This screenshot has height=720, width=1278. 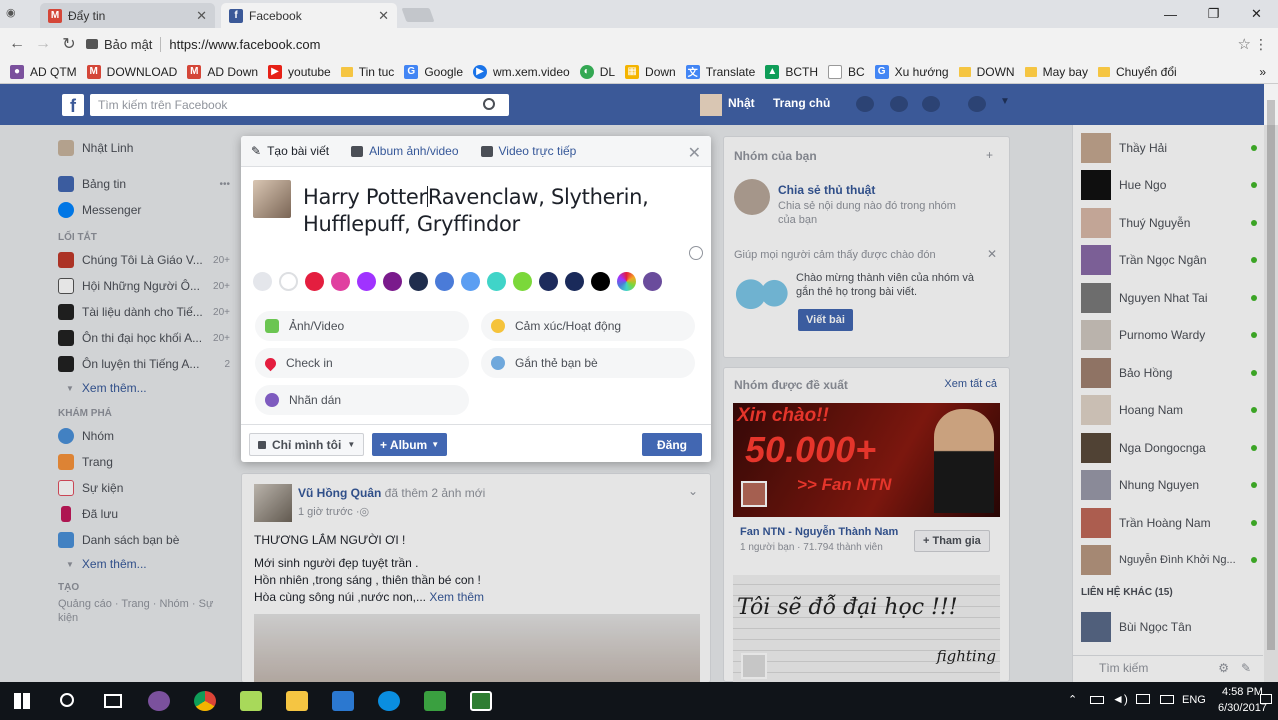 What do you see at coordinates (1223, 668) in the screenshot?
I see `gear-icon: ⚙` at bounding box center [1223, 668].